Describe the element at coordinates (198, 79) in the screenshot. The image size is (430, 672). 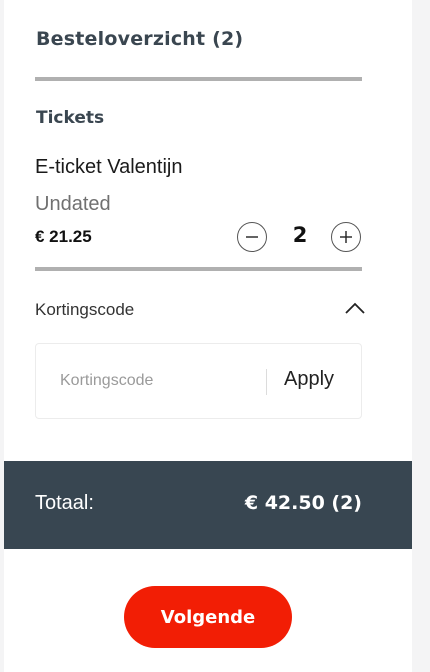
I see `title-divider` at that location.